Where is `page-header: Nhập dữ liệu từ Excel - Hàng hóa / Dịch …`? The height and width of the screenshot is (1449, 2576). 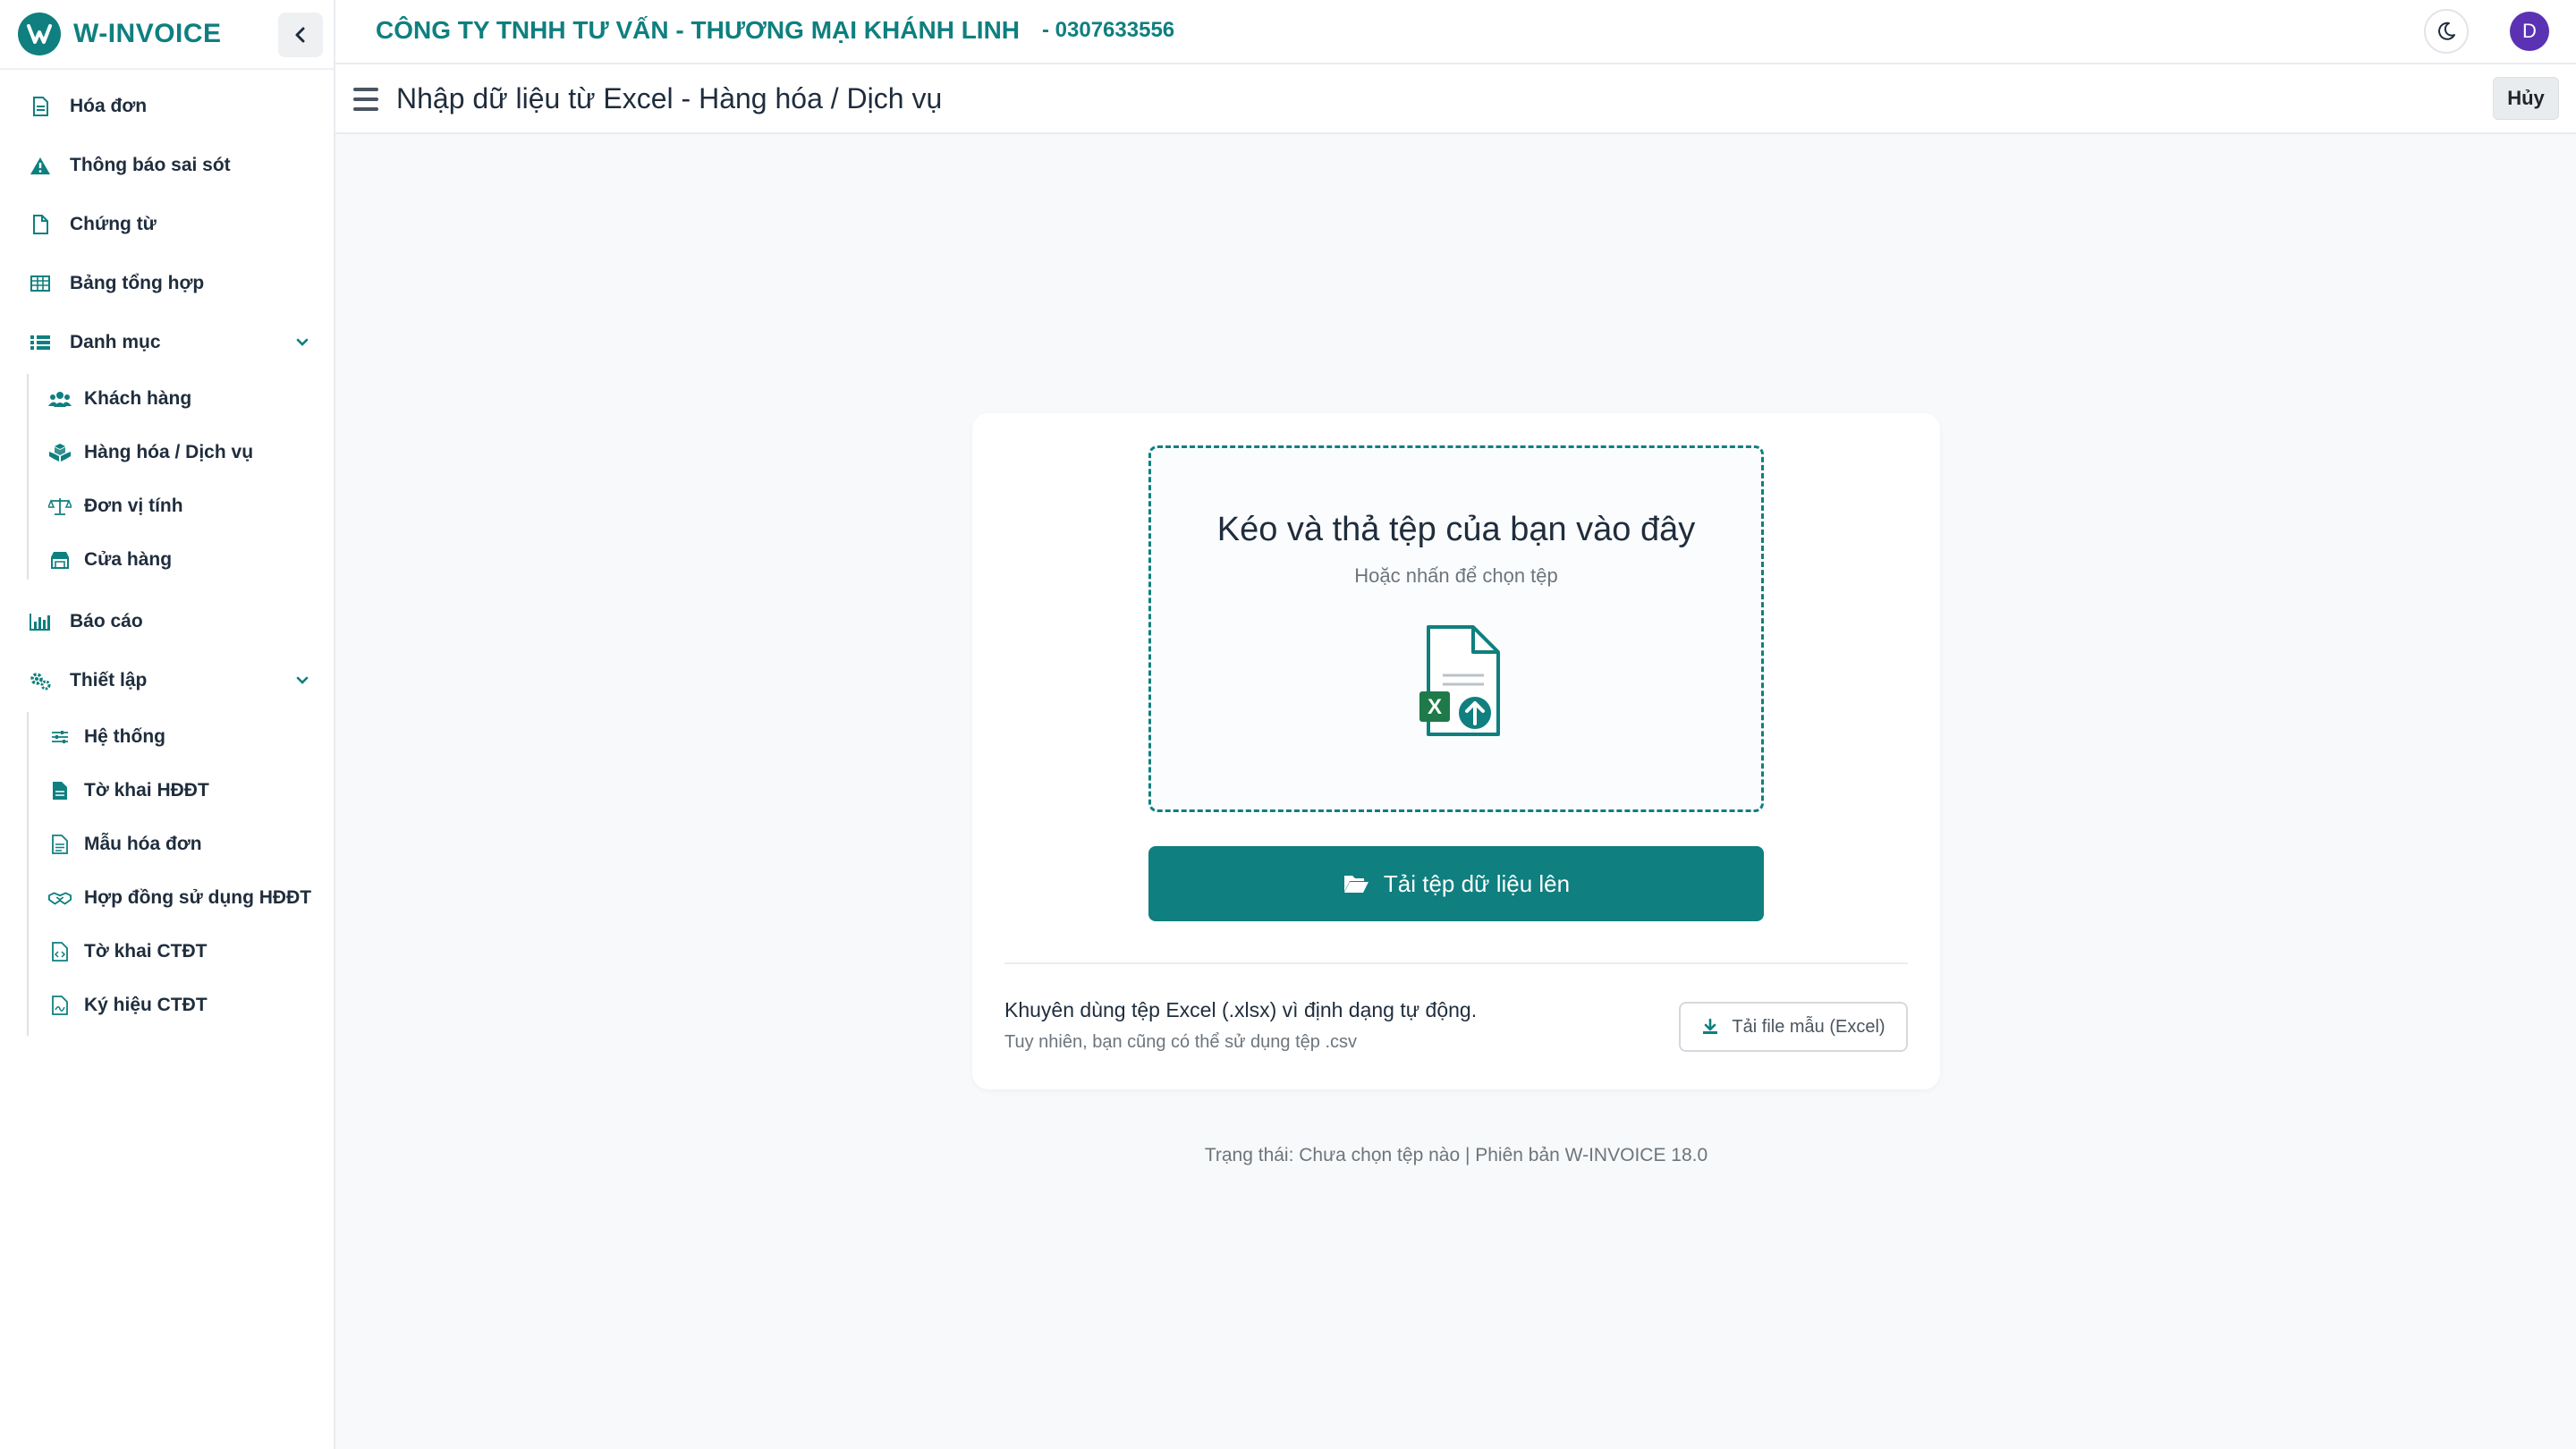 page-header: Nhập dữ liệu từ Excel - Hàng hóa / Dịch … is located at coordinates (1455, 99).